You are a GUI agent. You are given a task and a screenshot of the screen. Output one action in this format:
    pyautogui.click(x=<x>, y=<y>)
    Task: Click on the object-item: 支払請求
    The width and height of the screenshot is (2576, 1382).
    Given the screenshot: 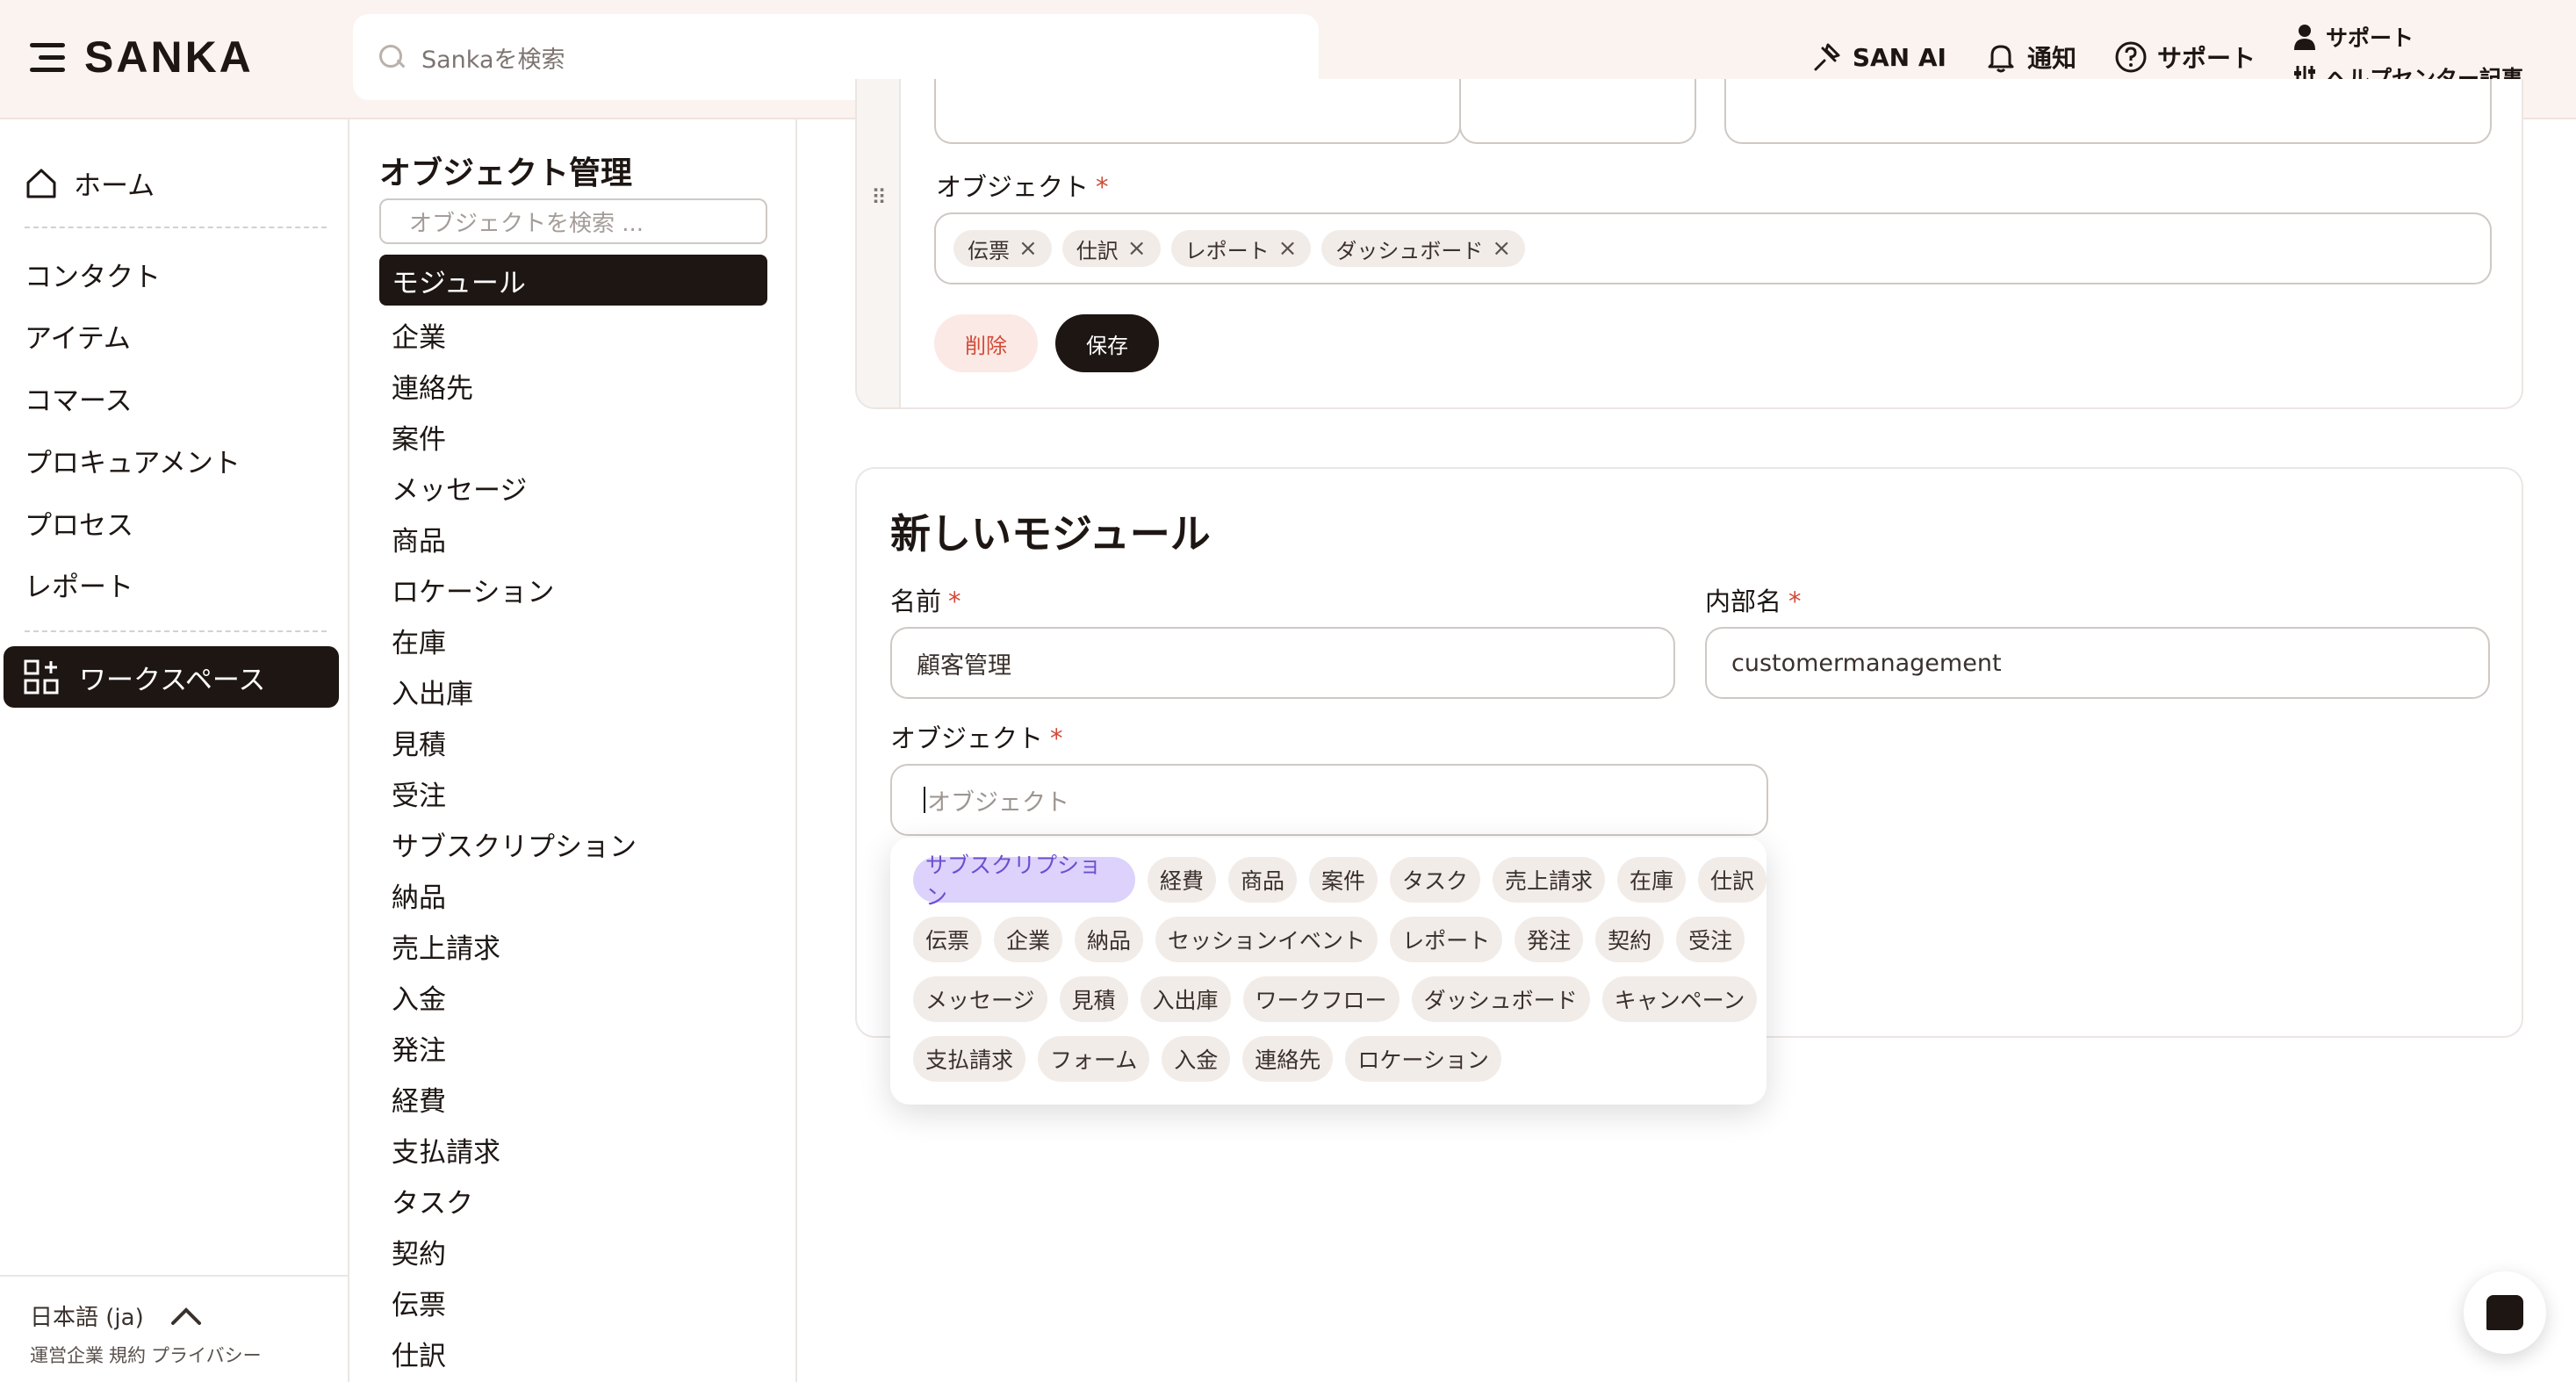 What is the action you would take?
    pyautogui.click(x=514, y=1149)
    